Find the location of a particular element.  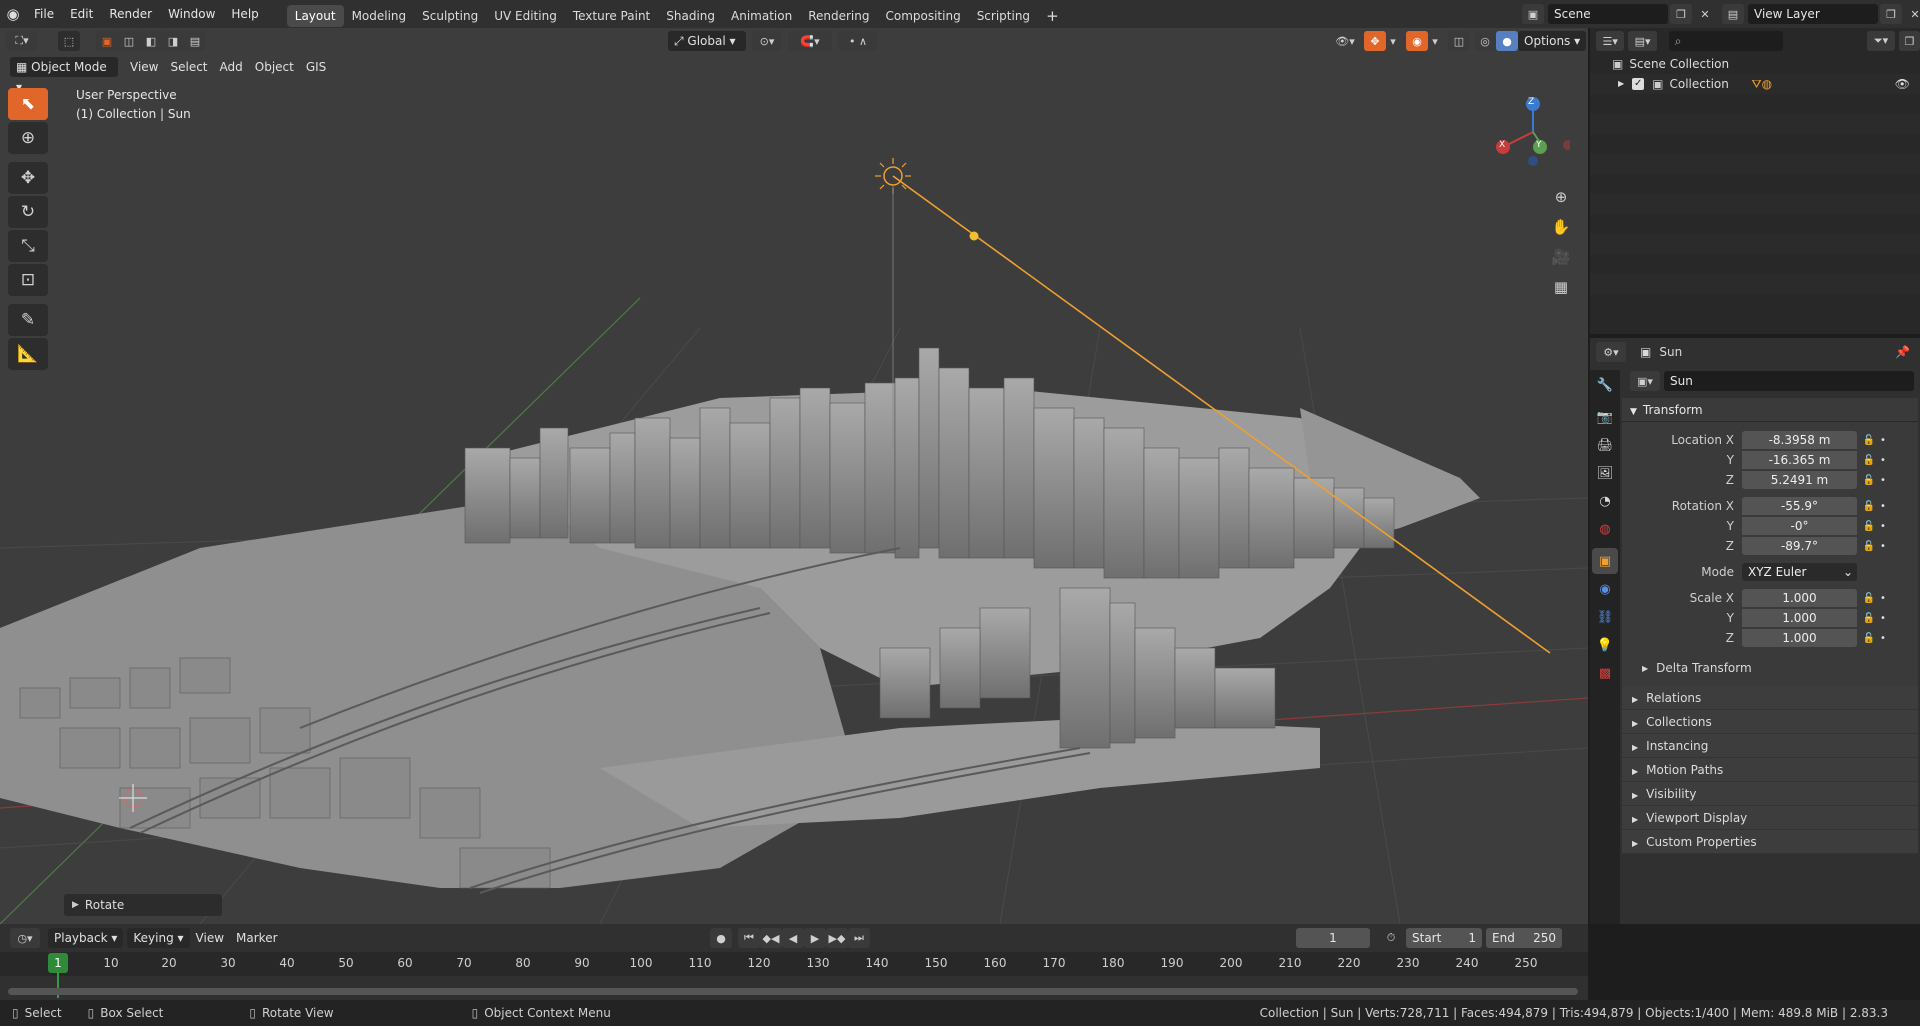

select-box-tool-icon: ⬉ is located at coordinates (28, 104).